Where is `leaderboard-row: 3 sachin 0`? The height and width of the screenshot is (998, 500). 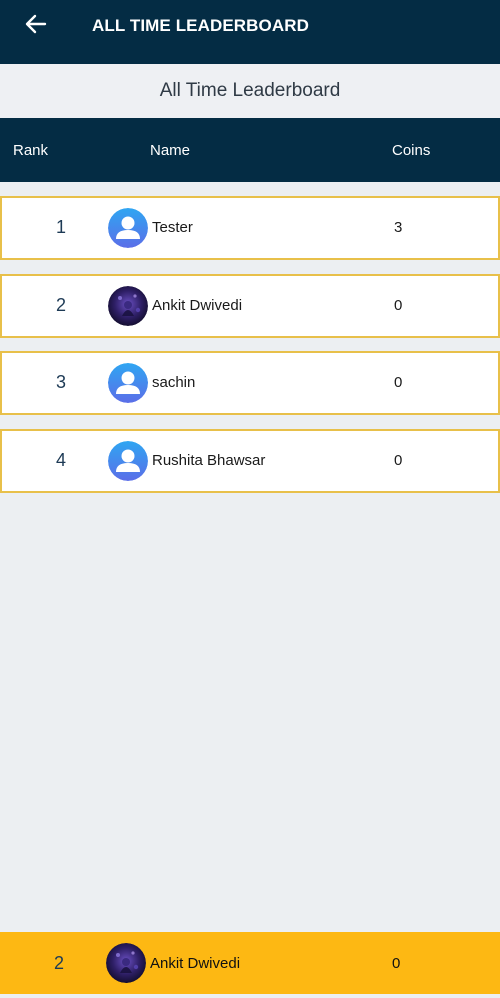 leaderboard-row: 3 sachin 0 is located at coordinates (250, 383).